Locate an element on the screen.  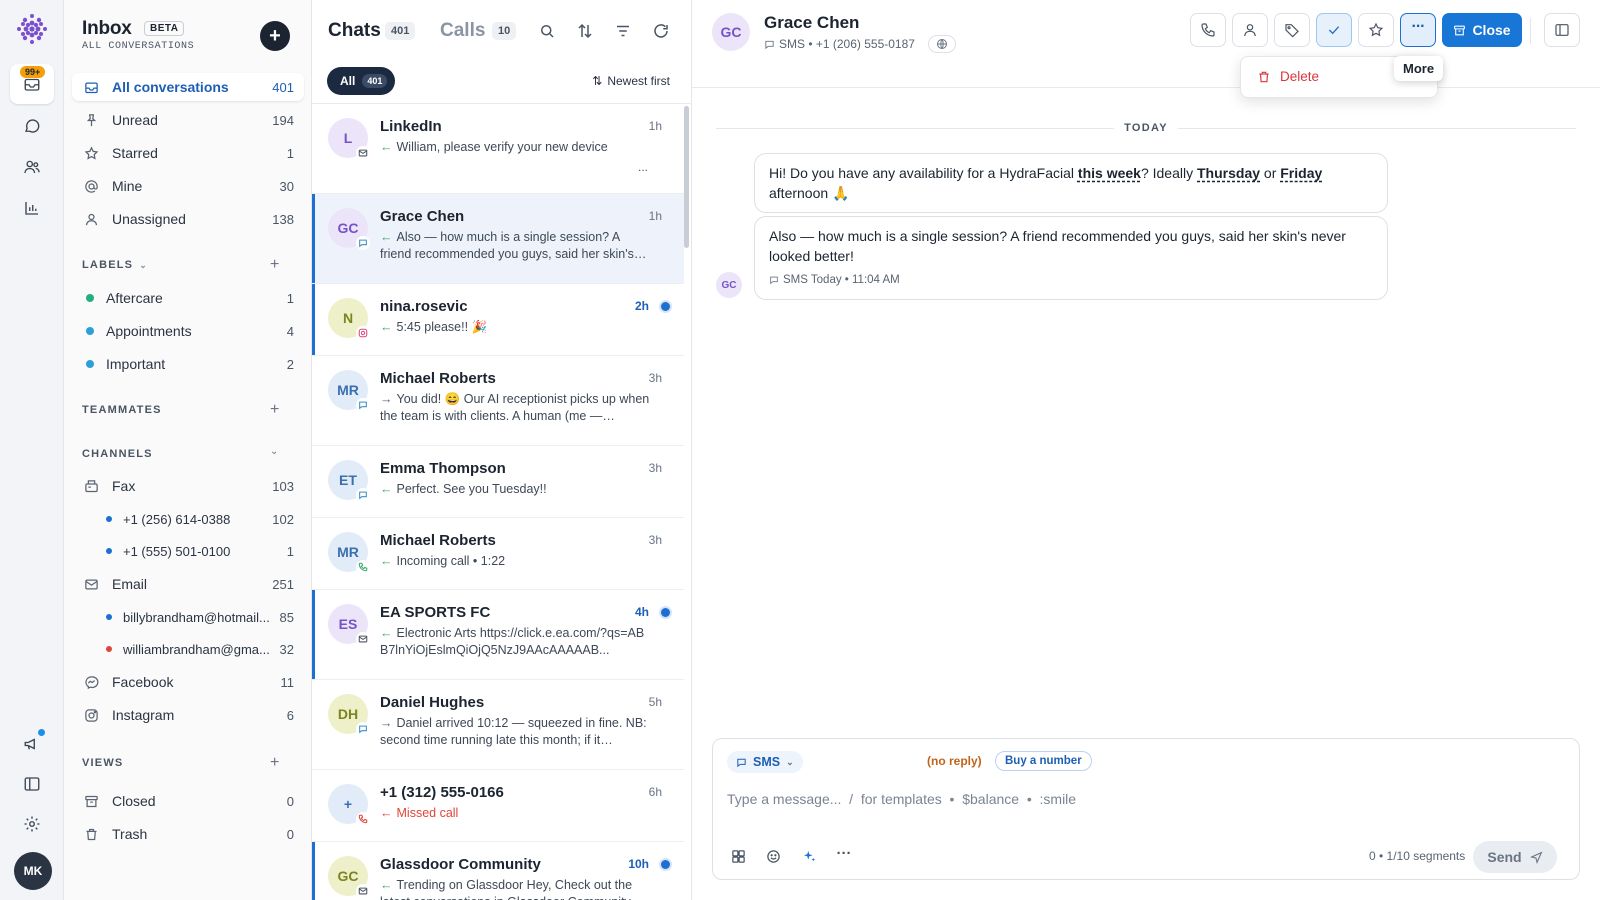
plus-icon: + is located at coordinates (275, 264).